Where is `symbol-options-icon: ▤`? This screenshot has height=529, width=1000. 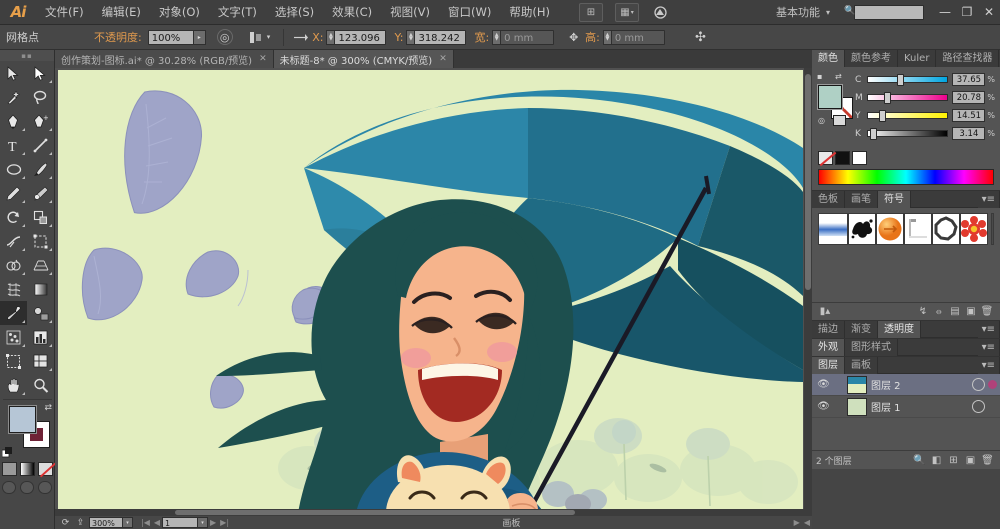 symbol-options-icon: ▤ is located at coordinates (955, 312).